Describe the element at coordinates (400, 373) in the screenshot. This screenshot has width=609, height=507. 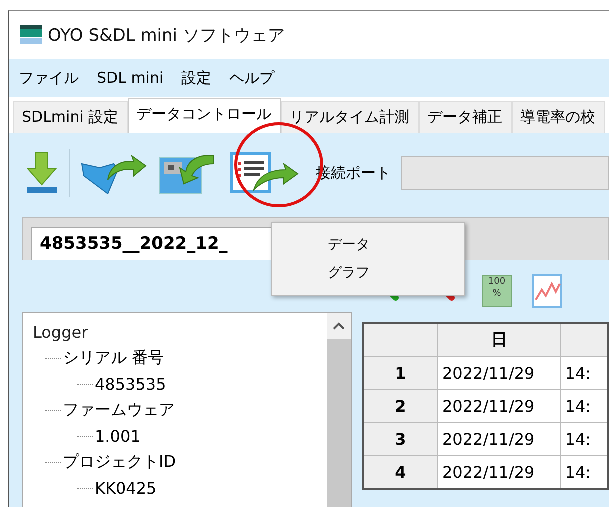
I see `row-header: 1` at that location.